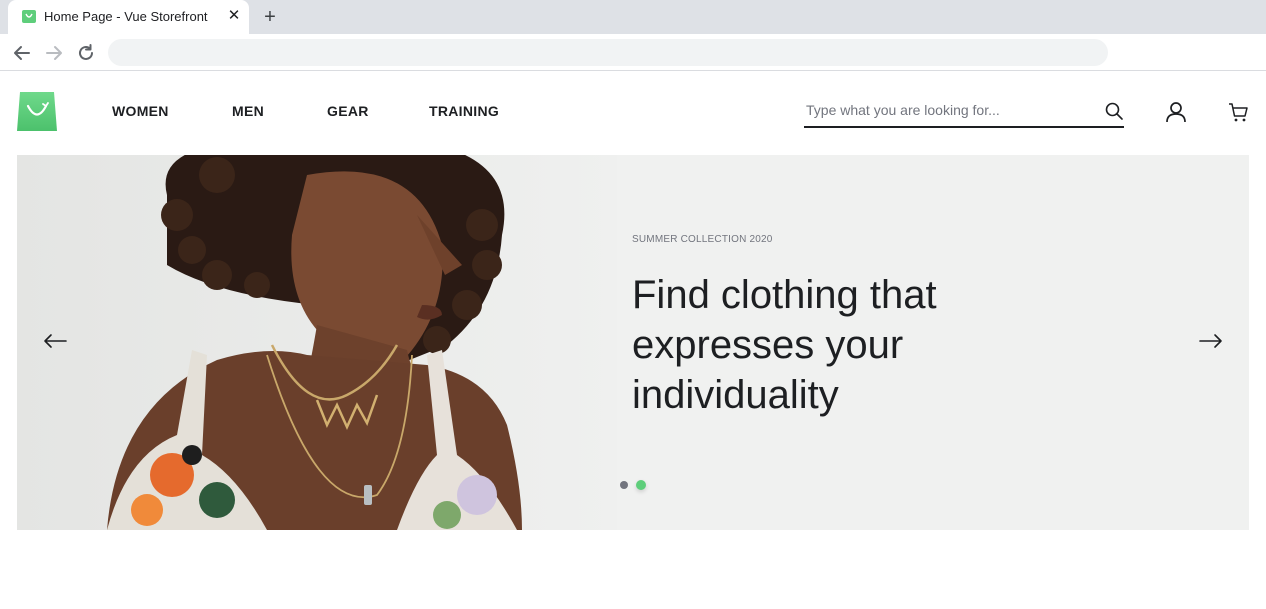 Image resolution: width=1266 pixels, height=609 pixels. What do you see at coordinates (86, 53) in the screenshot?
I see `reload-icon` at bounding box center [86, 53].